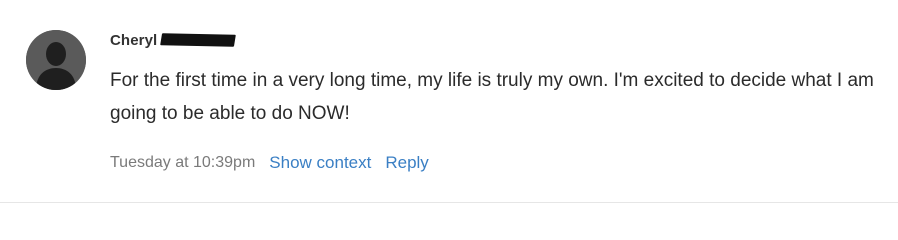  I want to click on comment-meta: Tuesday at 10:39pm Show context Reply, so click(269, 163).